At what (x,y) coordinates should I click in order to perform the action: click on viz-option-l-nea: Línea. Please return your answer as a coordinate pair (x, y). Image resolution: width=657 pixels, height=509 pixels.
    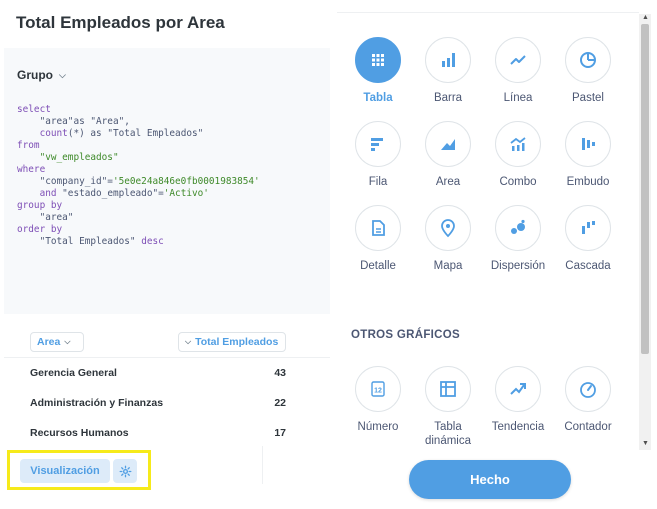
    Looking at the image, I should click on (518, 71).